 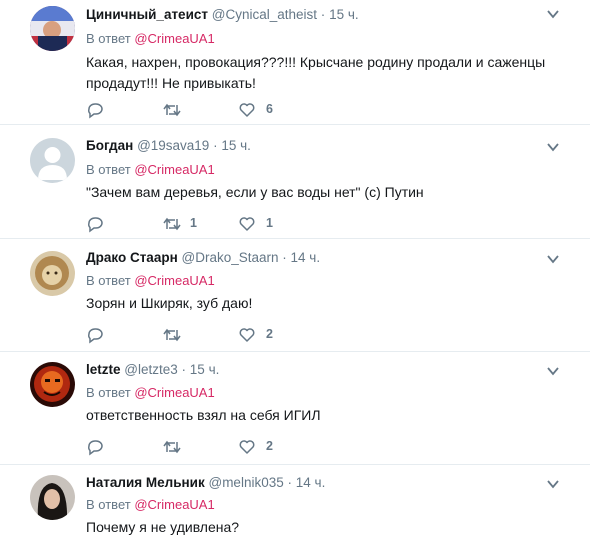 I want to click on user-handle: @letzte3, so click(x=150, y=369).